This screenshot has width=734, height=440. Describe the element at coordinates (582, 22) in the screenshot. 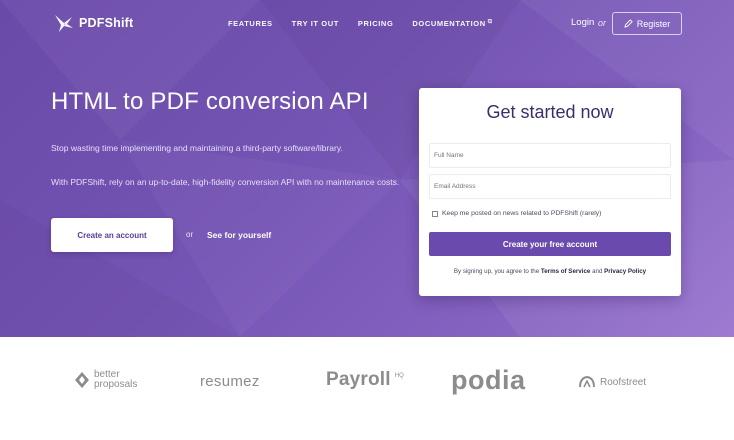

I see `login-link: Login` at that location.